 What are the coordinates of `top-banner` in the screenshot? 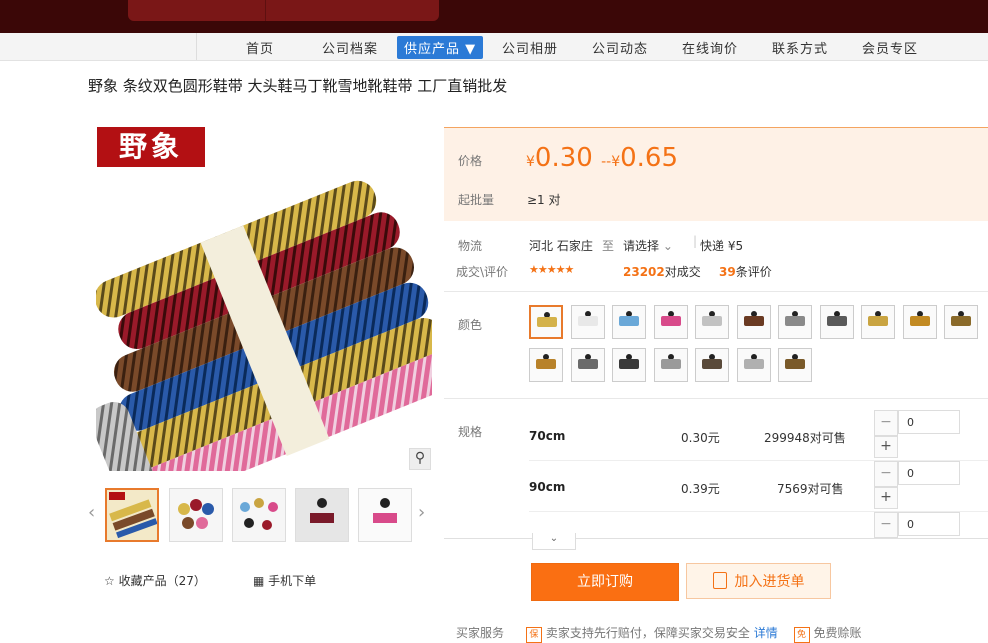 It's located at (494, 16).